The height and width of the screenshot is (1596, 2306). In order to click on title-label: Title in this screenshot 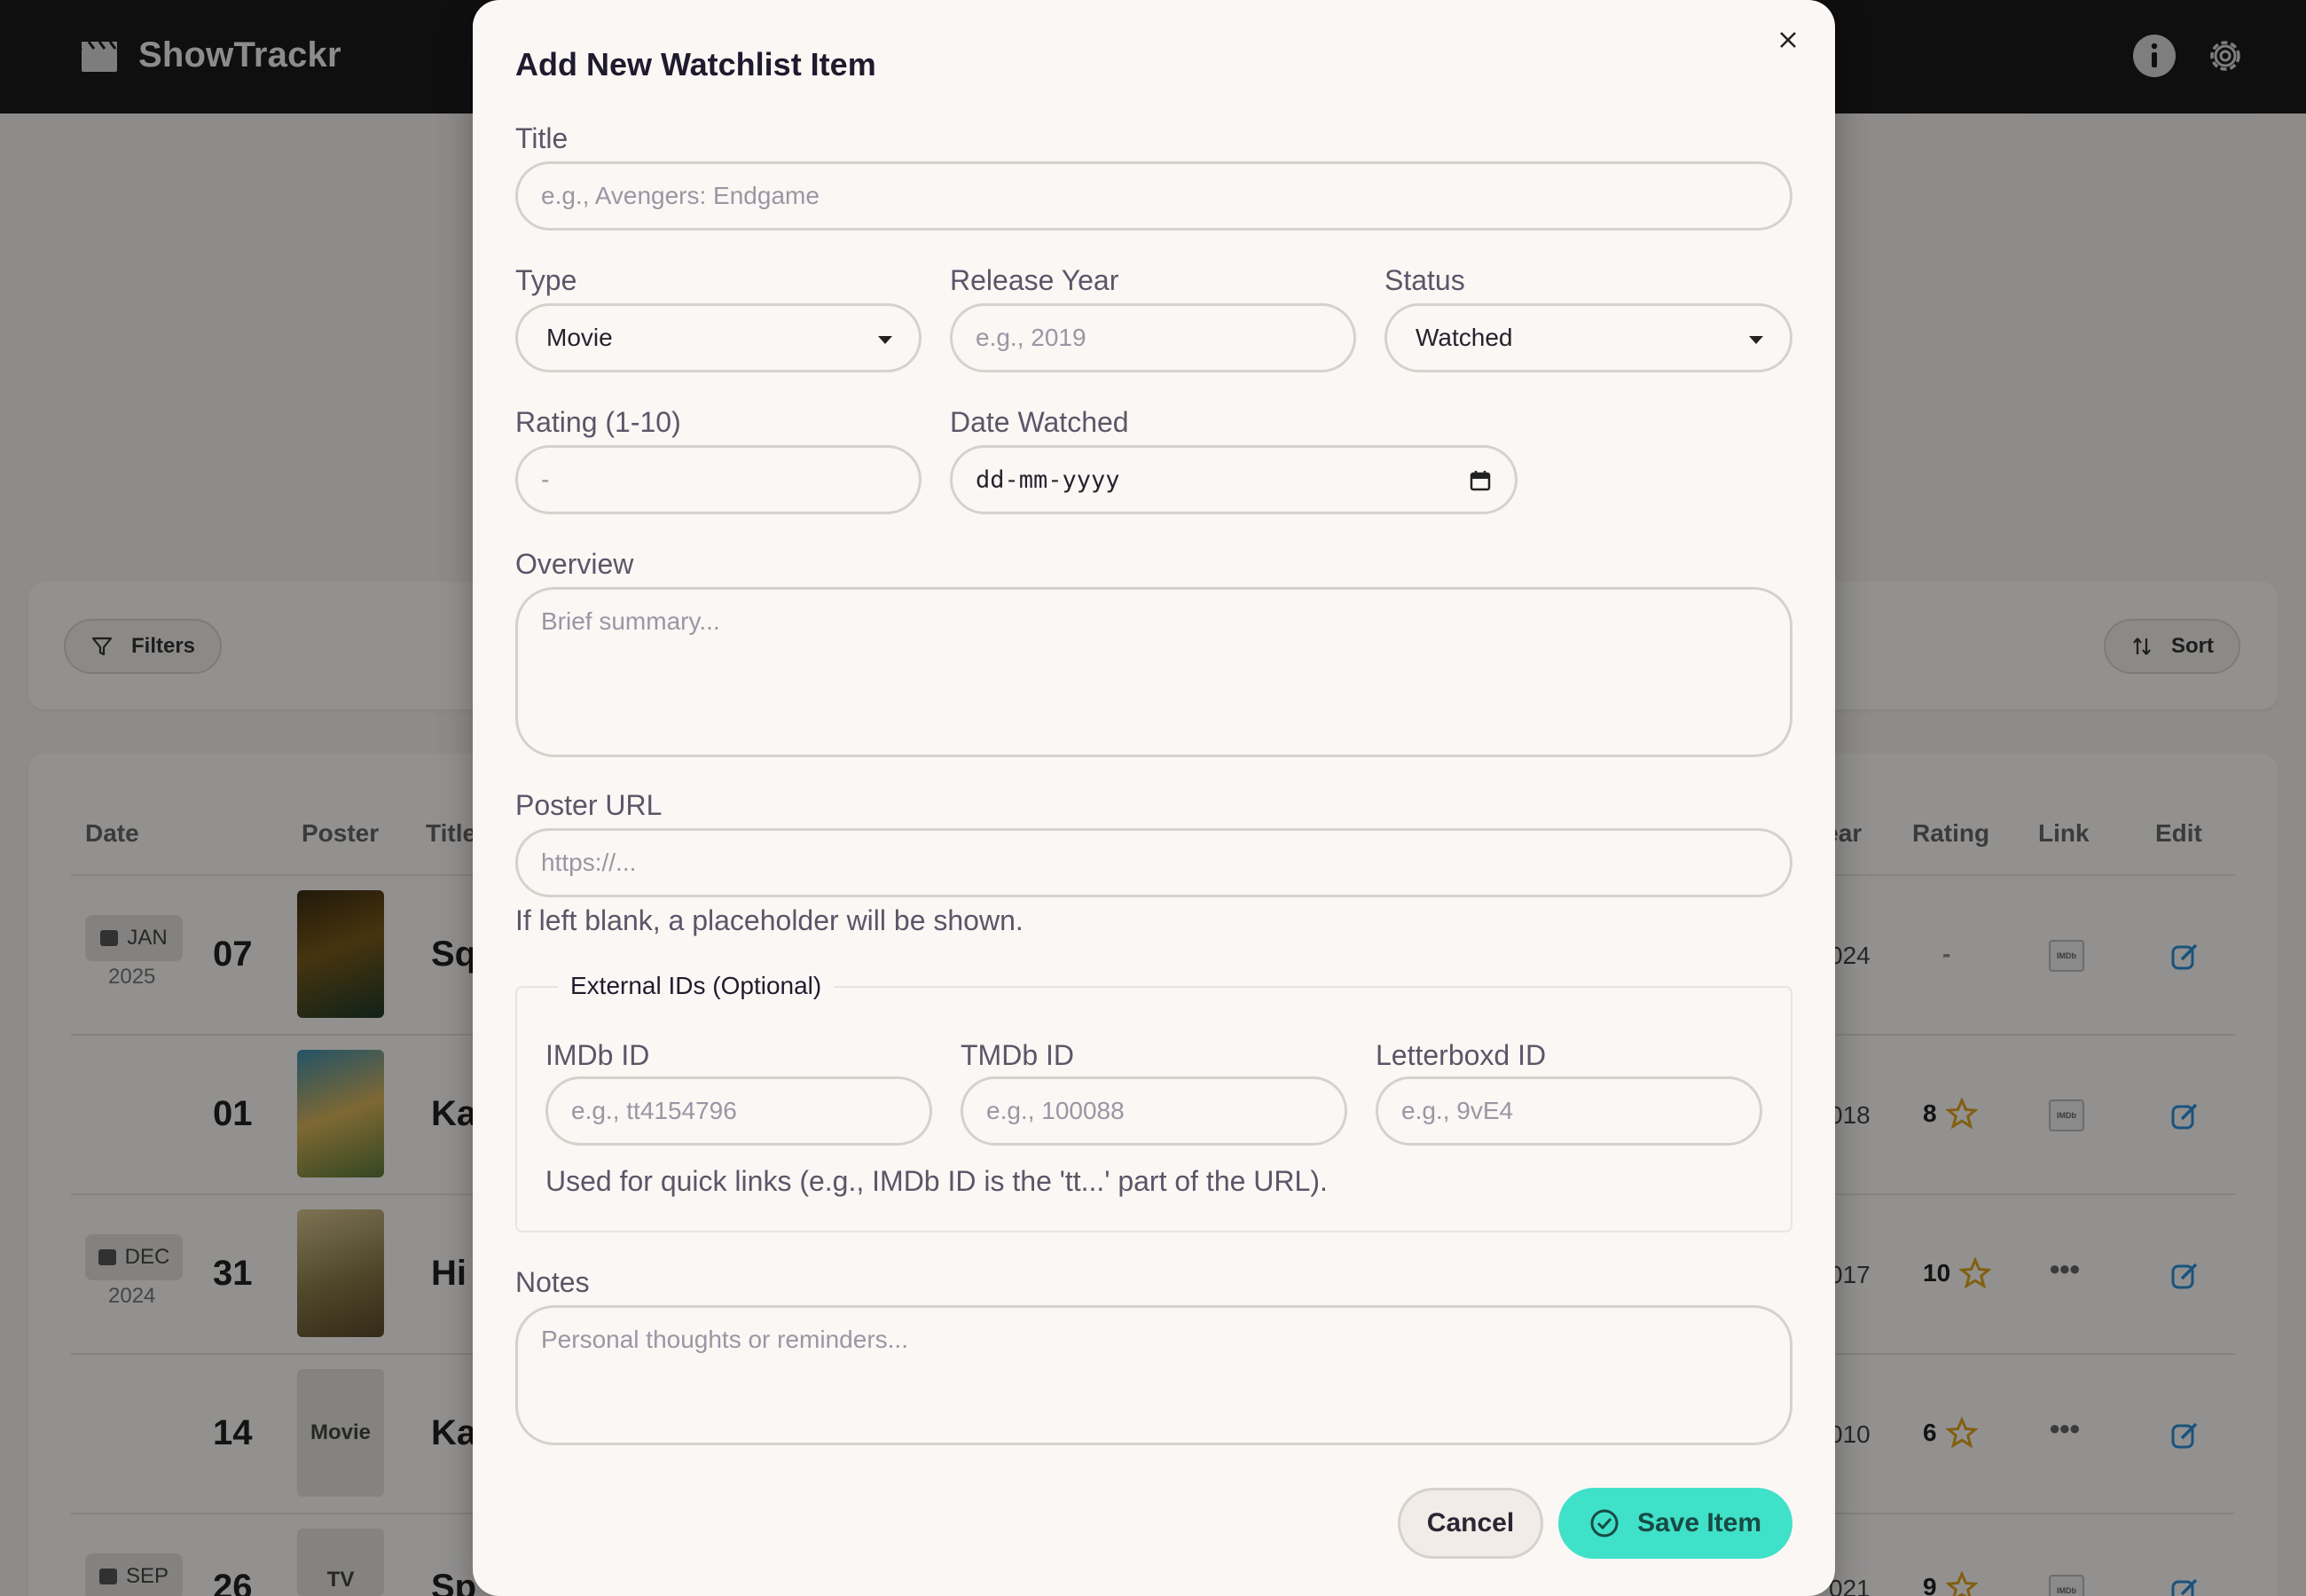, I will do `click(542, 138)`.